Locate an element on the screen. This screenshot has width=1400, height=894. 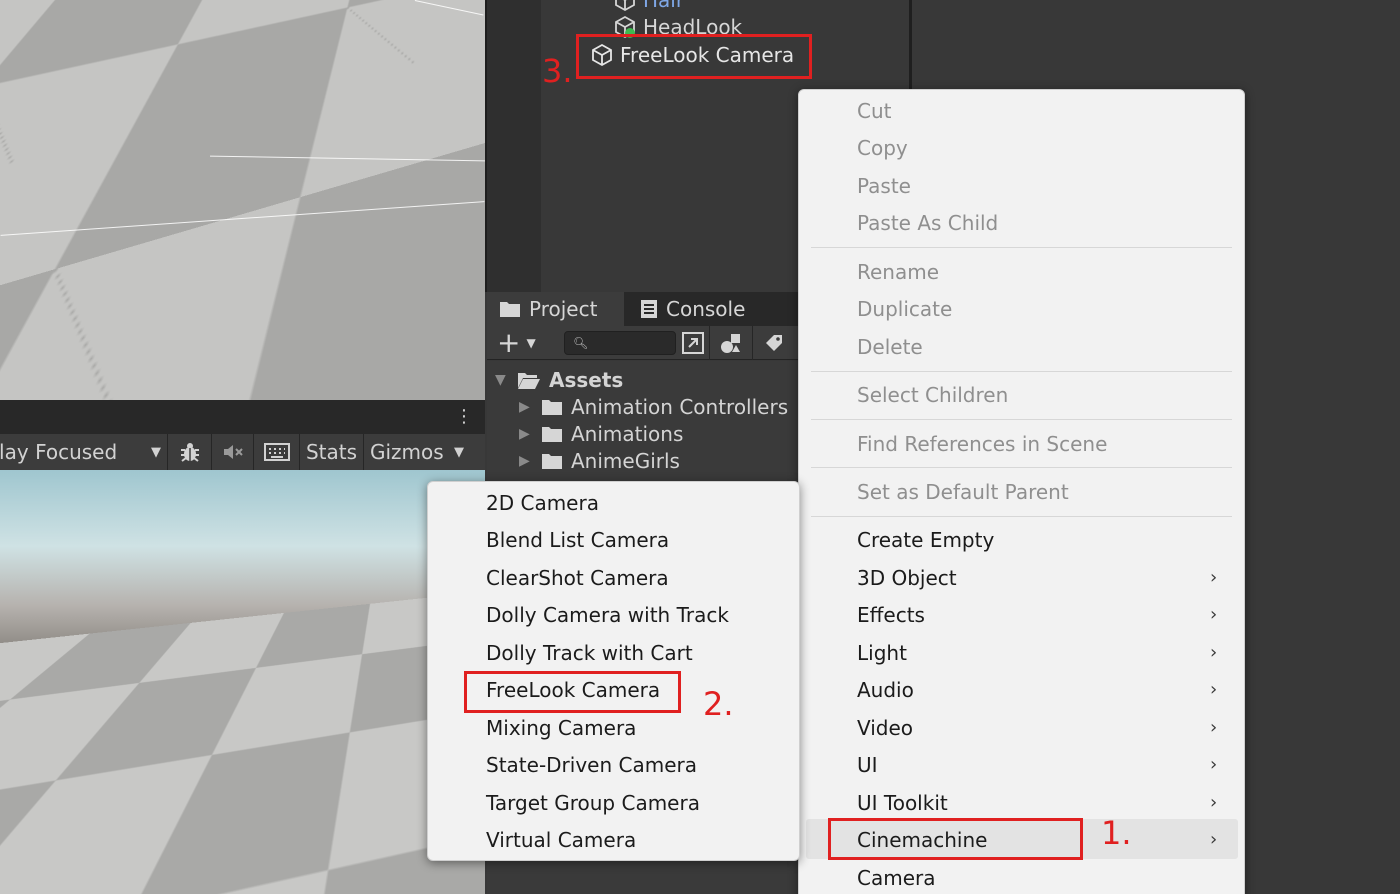
menu-item-rename: Rename is located at coordinates (898, 272).